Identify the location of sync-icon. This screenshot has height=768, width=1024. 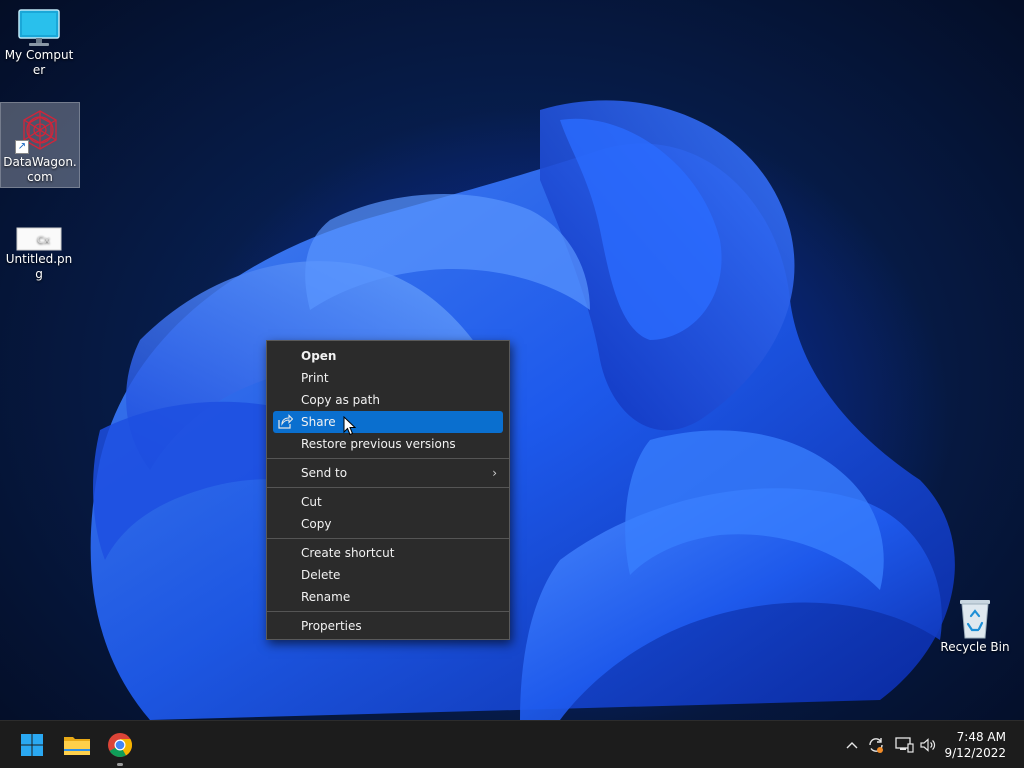
(876, 745).